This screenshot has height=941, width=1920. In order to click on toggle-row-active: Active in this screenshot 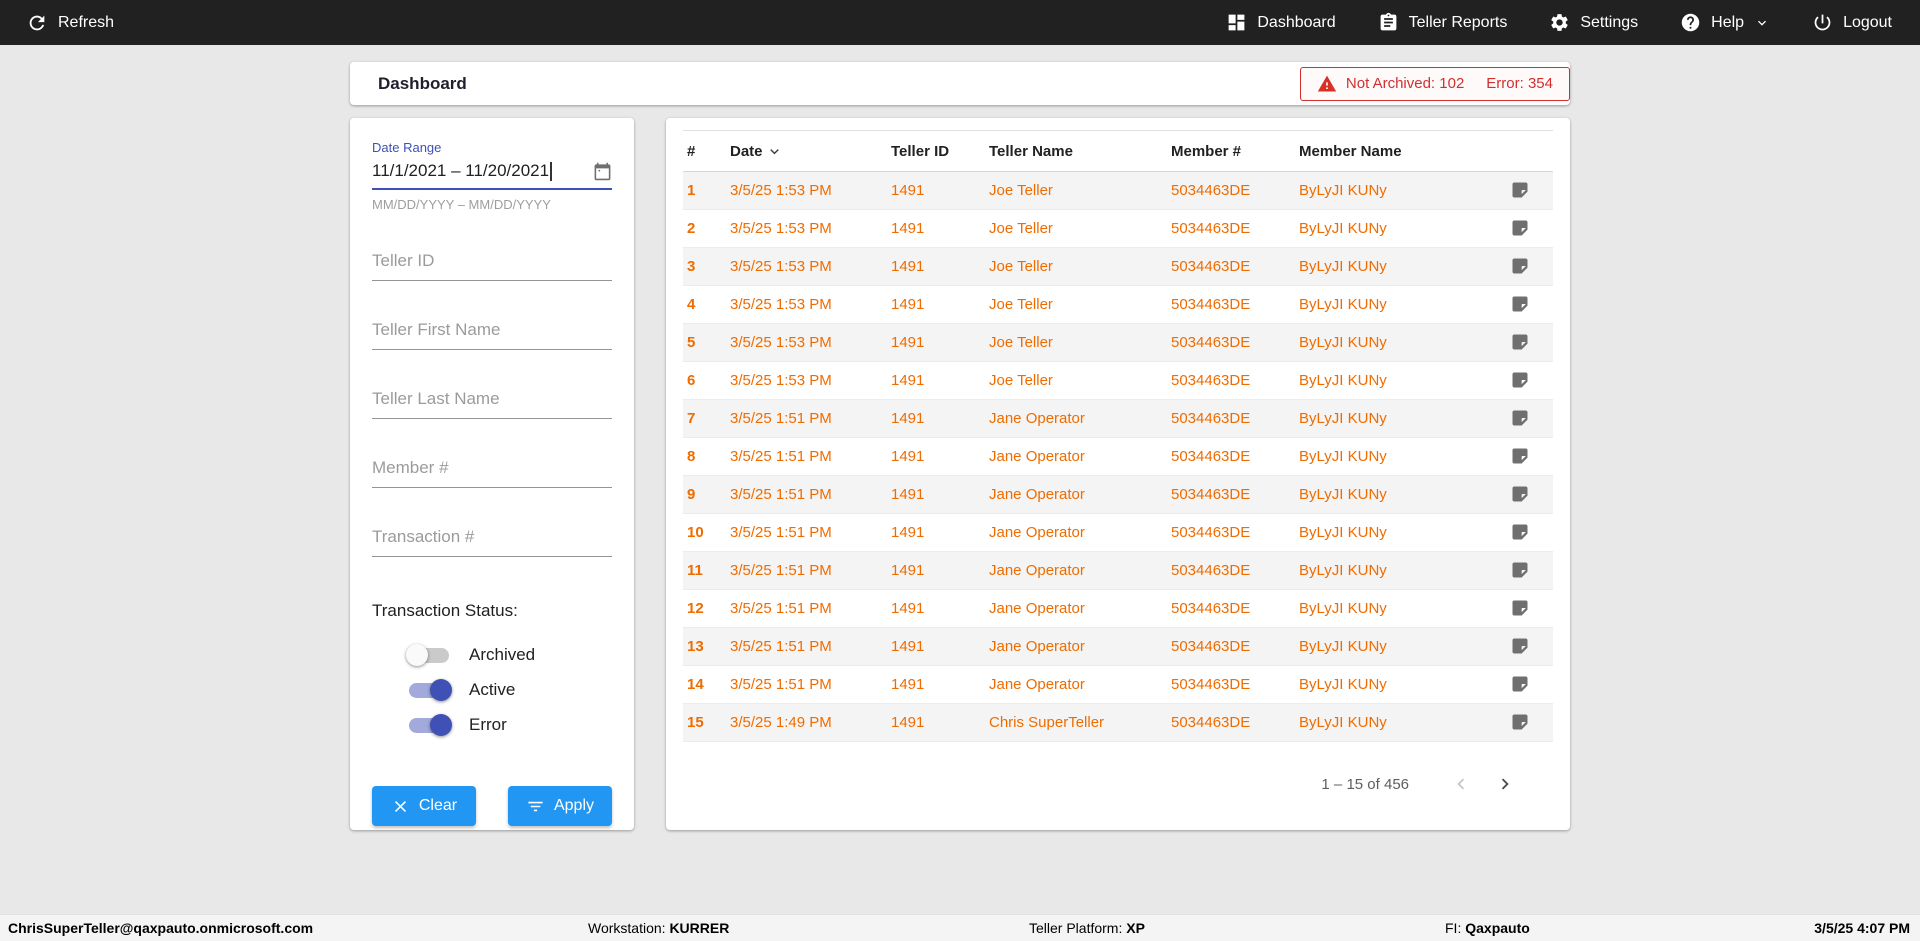, I will do `click(492, 689)`.